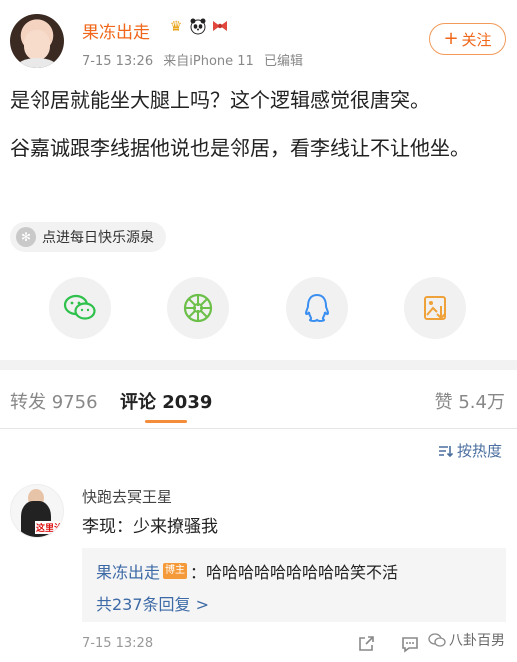 The width and height of the screenshot is (517, 662). I want to click on post-edited: 已编辑, so click(283, 61).